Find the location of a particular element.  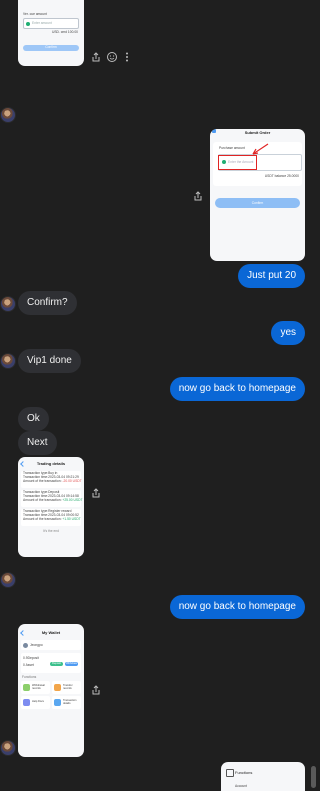

bottom-item: Account is located at coordinates (241, 786).